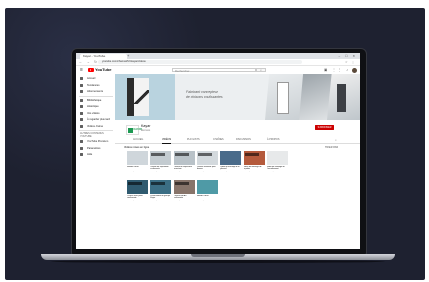 This screenshot has height=282, width=429. I want to click on video-title: Cloison KAYAR coulissante, so click(184, 197).